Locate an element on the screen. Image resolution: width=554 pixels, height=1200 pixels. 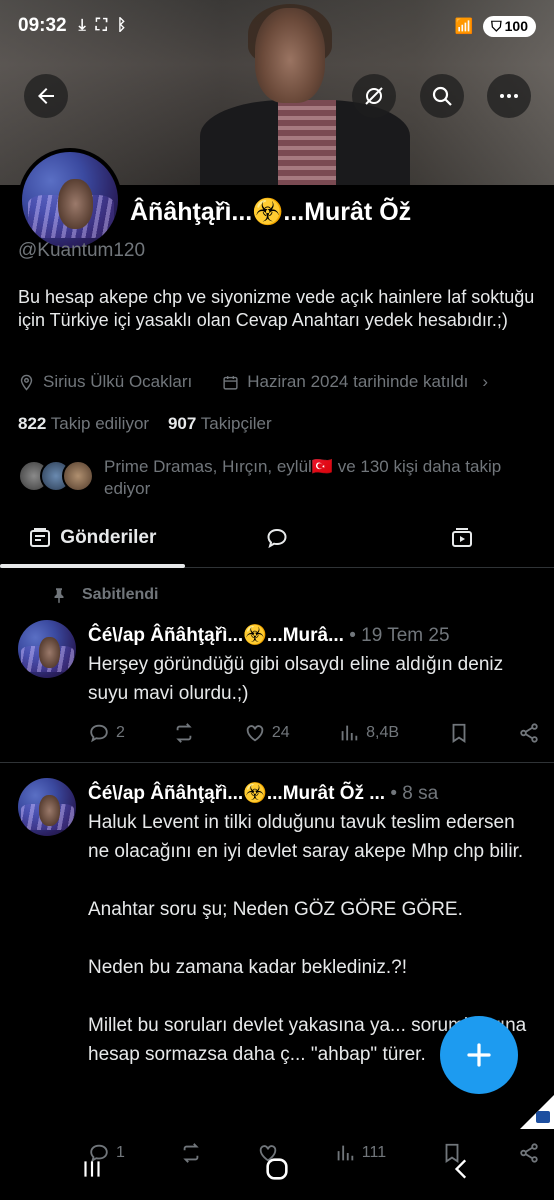
followed-by-avatars is located at coordinates (56, 476).